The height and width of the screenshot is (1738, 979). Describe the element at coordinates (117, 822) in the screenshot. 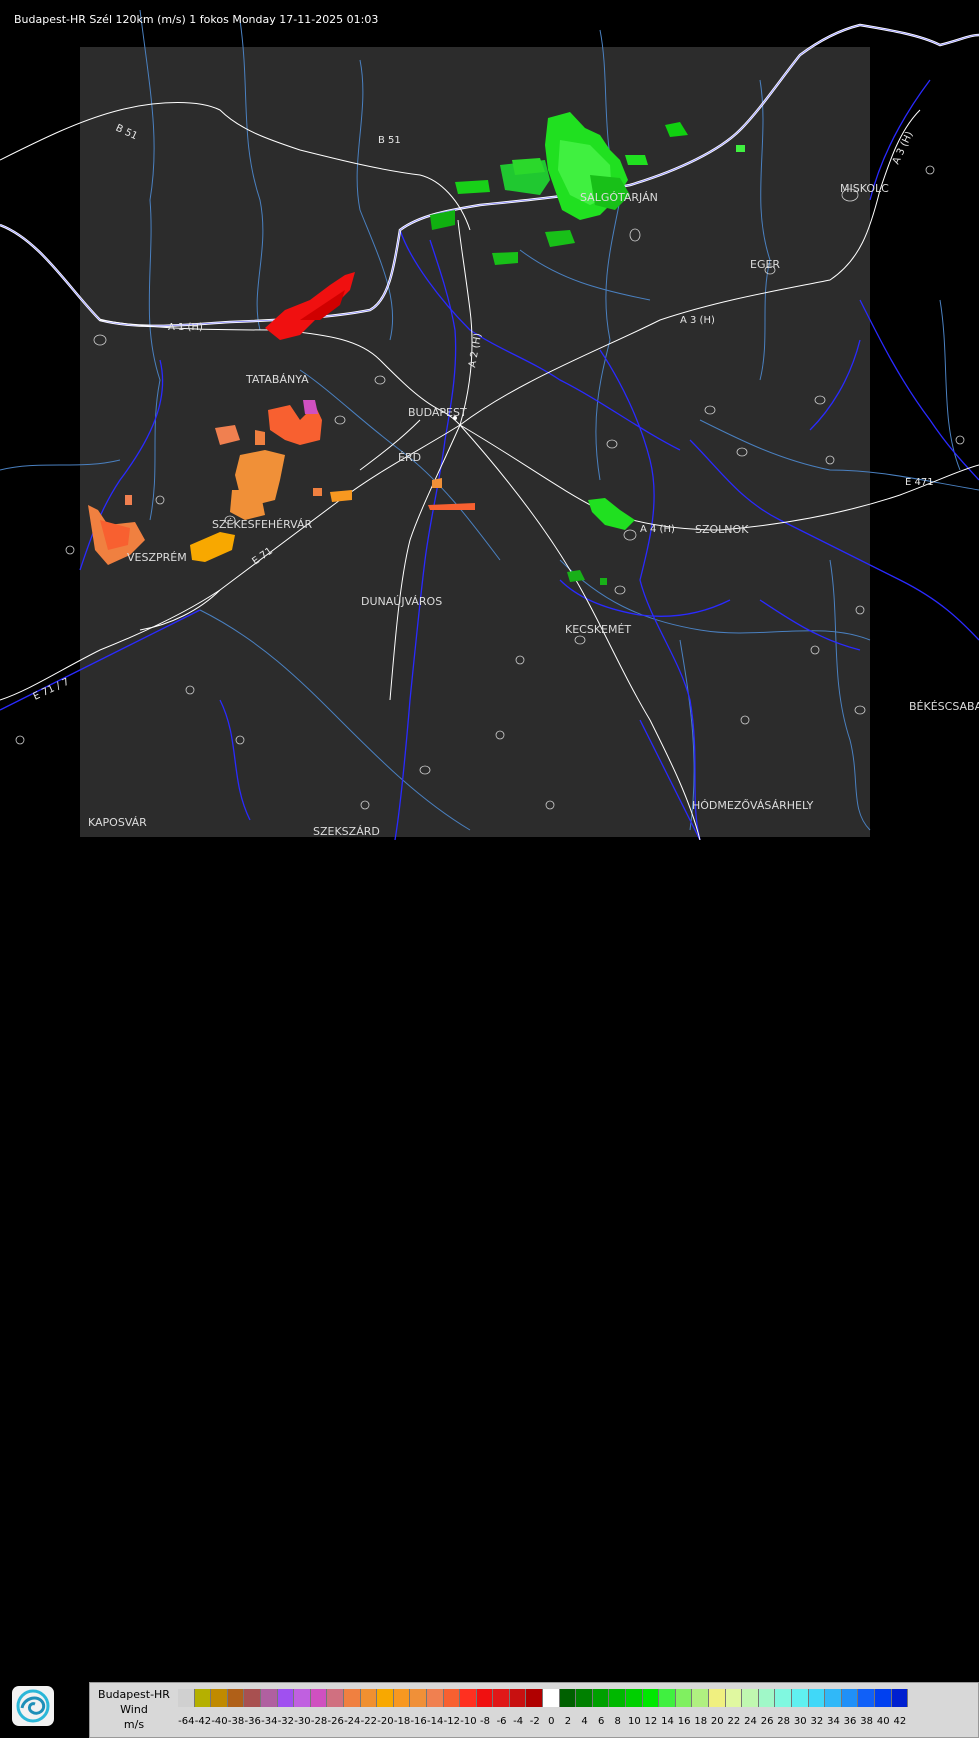

I see `city-label-kaposvar: KAPOSVÁR` at that location.